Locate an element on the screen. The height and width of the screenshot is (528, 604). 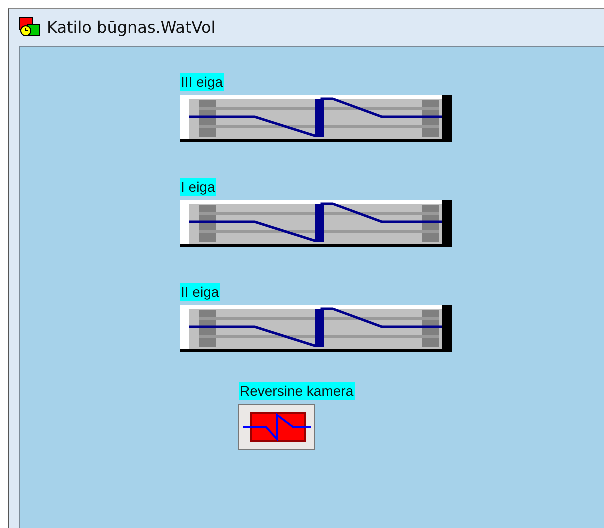
reversing-chamber-button is located at coordinates (276, 427).